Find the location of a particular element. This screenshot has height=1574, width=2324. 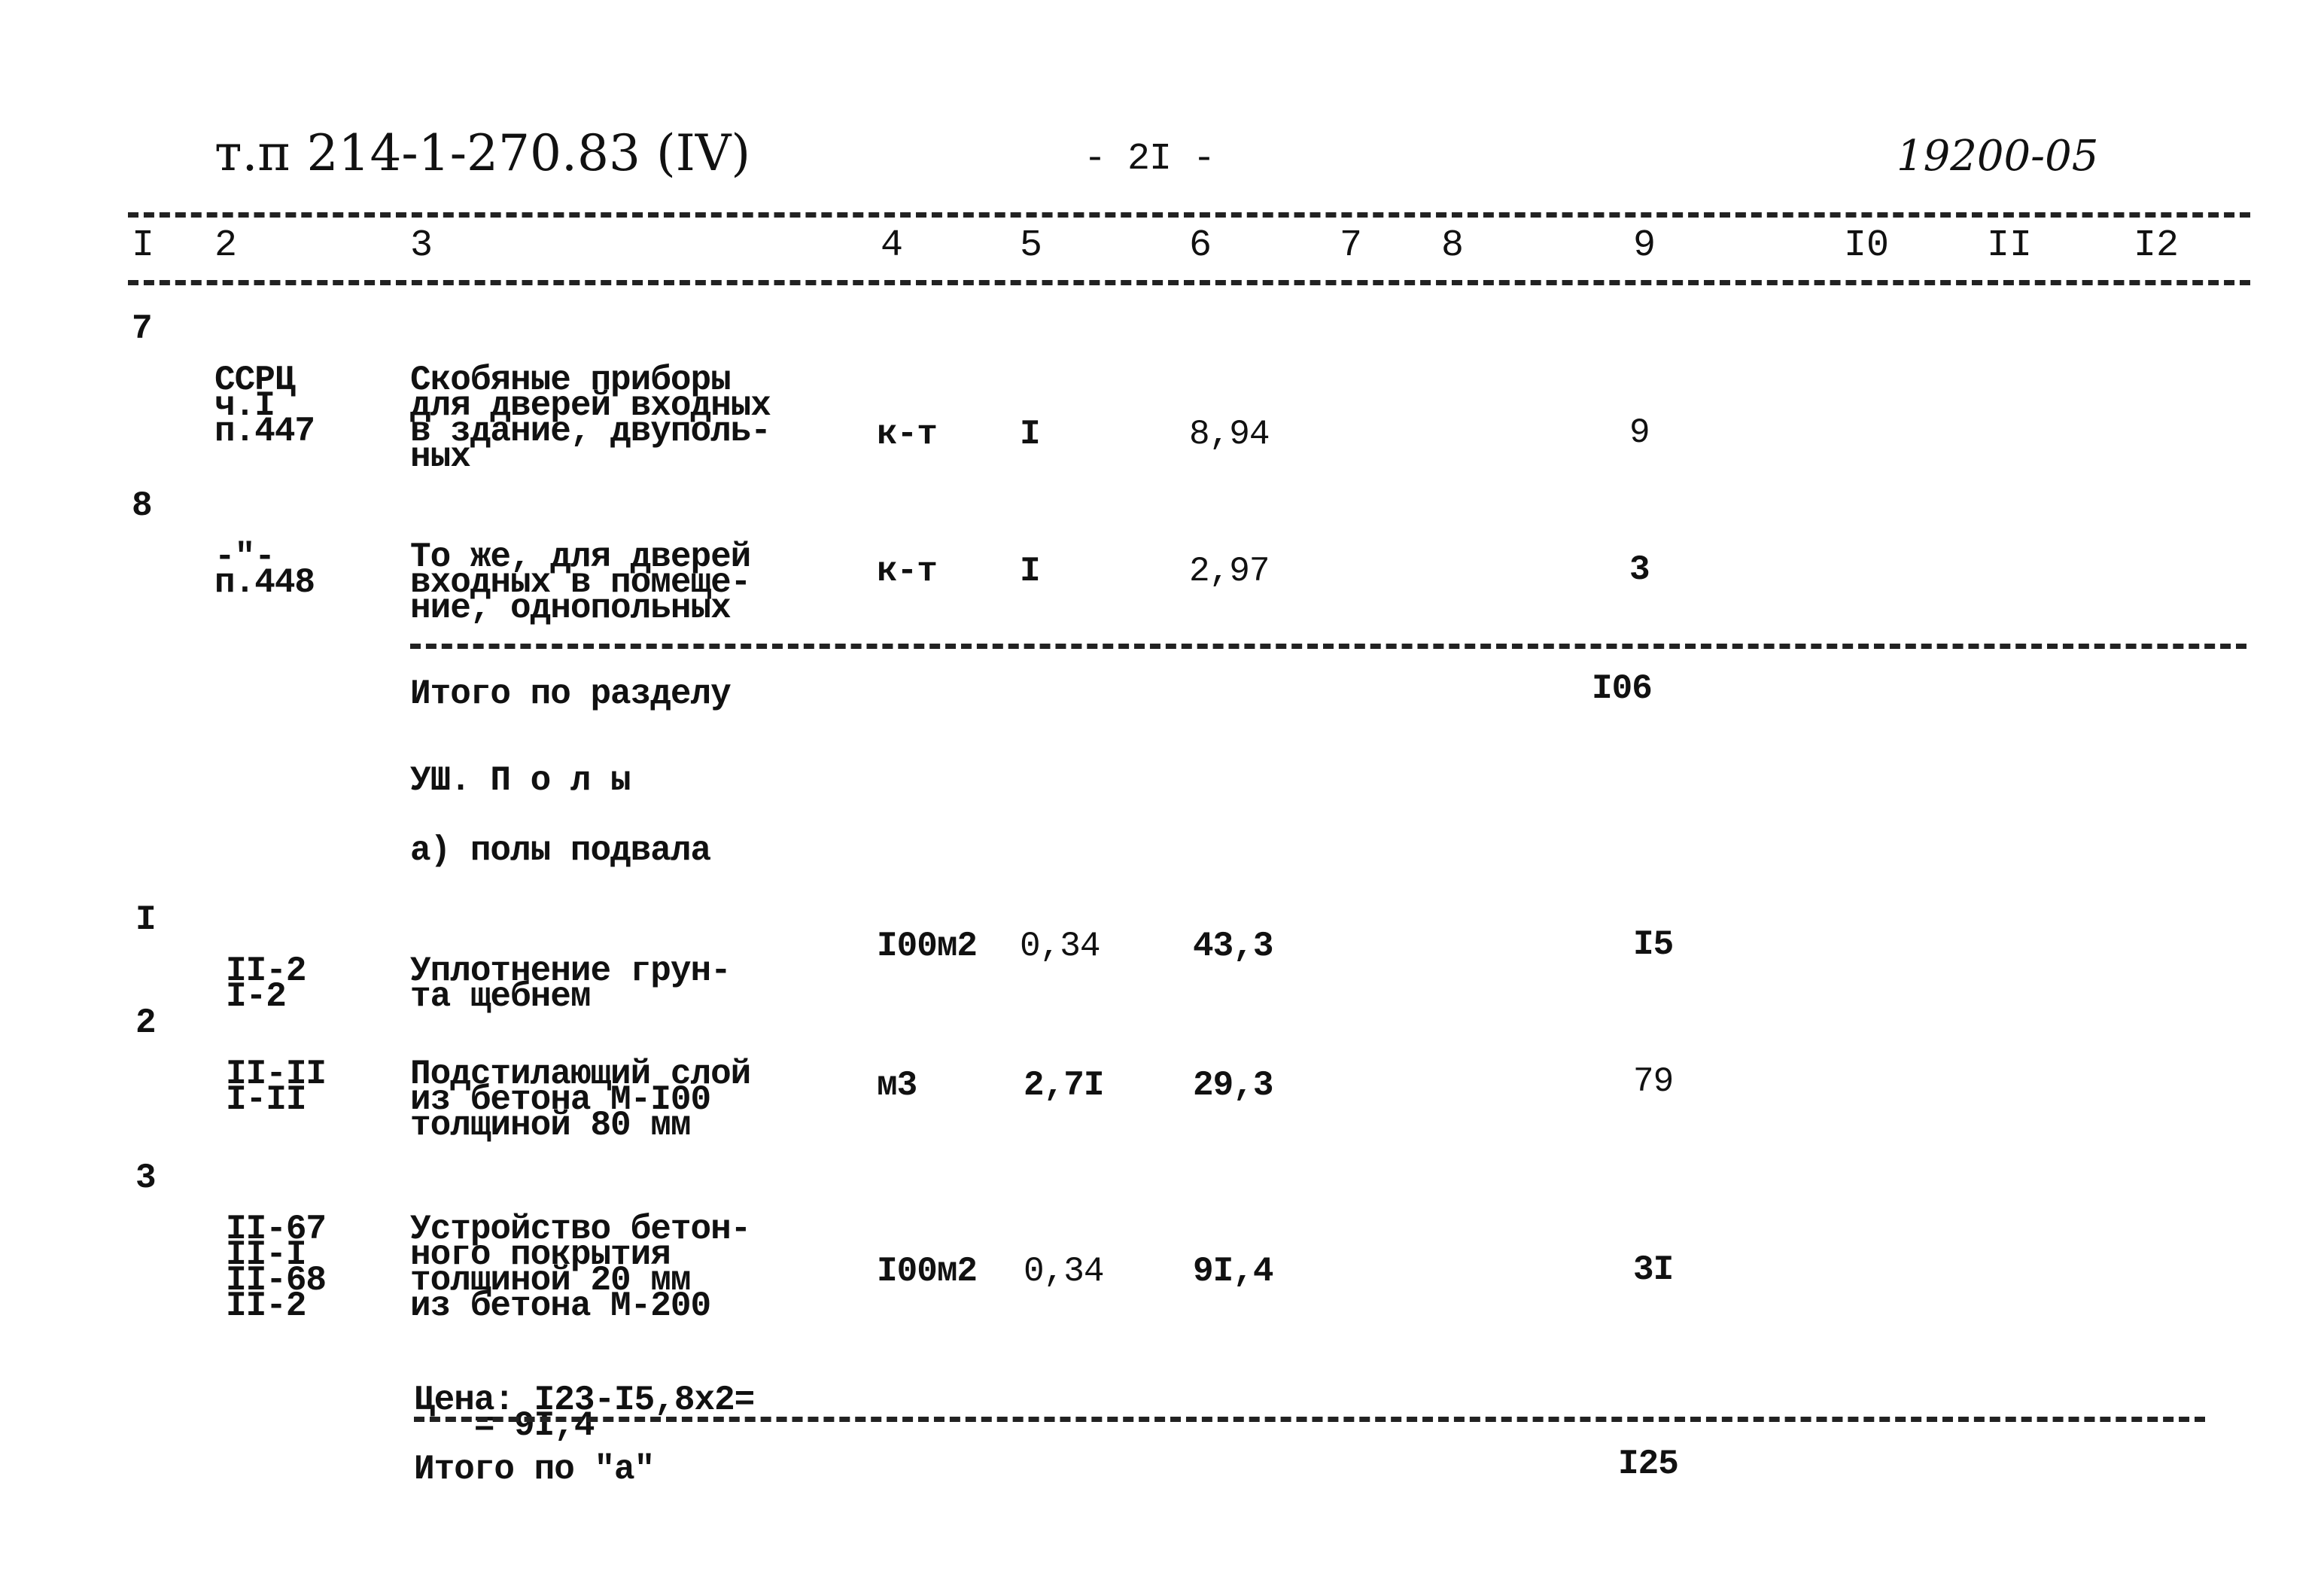

subtotal-rule is located at coordinates (1309, 1420).